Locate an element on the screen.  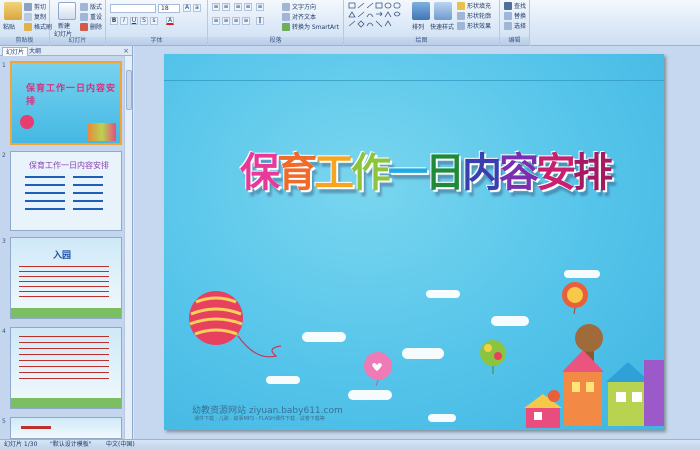
slide-title-char: 排 is located at coordinates (593, 172).